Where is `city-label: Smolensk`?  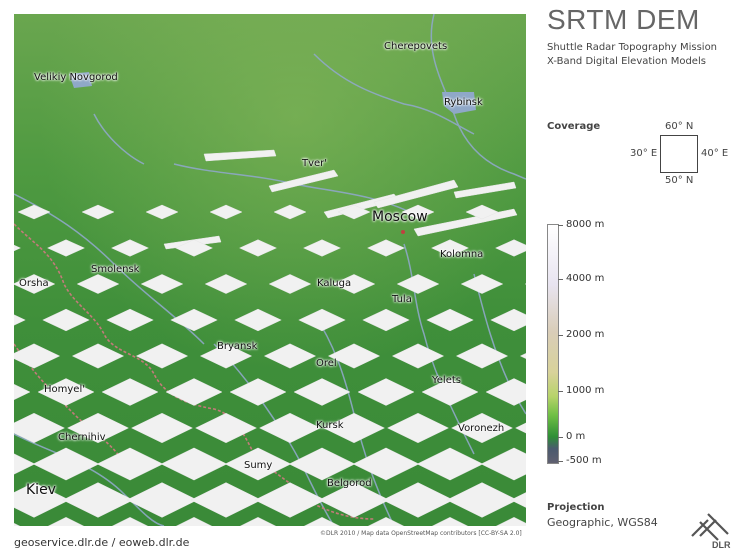
city-label: Smolensk is located at coordinates (115, 269).